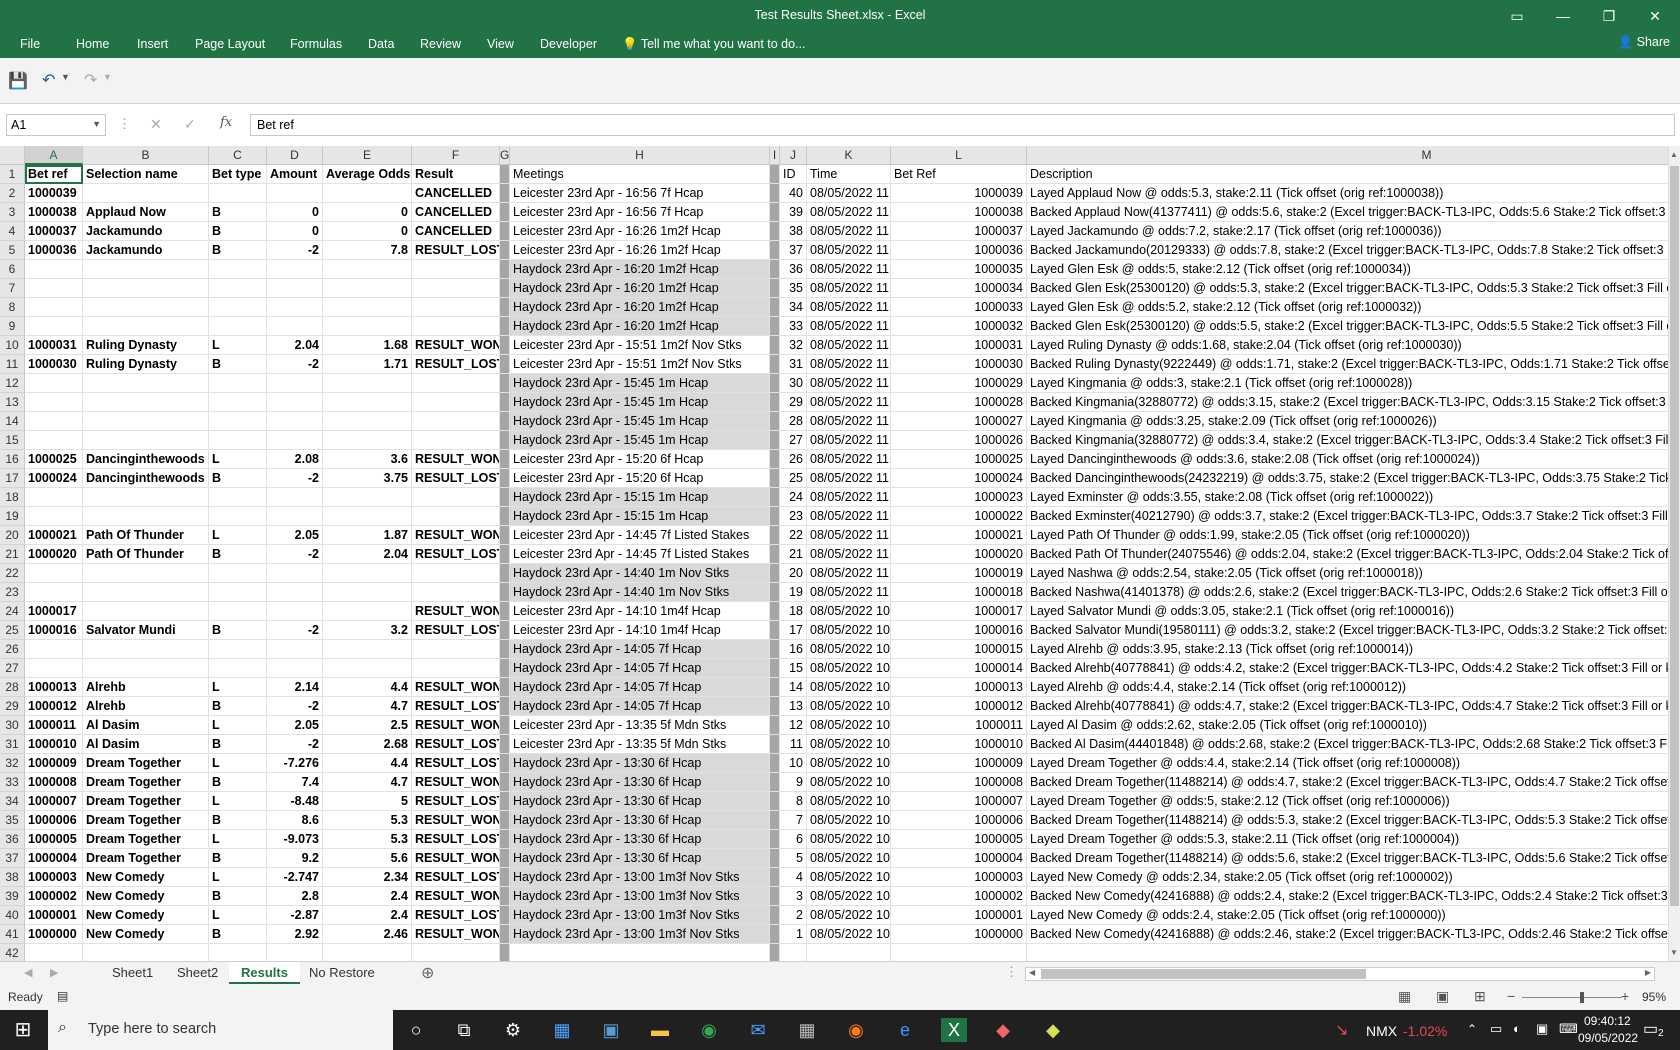  What do you see at coordinates (640, 440) in the screenshot?
I see `meeting-cell: Haydock 23rd Apr - 15:45 1m Hcap` at bounding box center [640, 440].